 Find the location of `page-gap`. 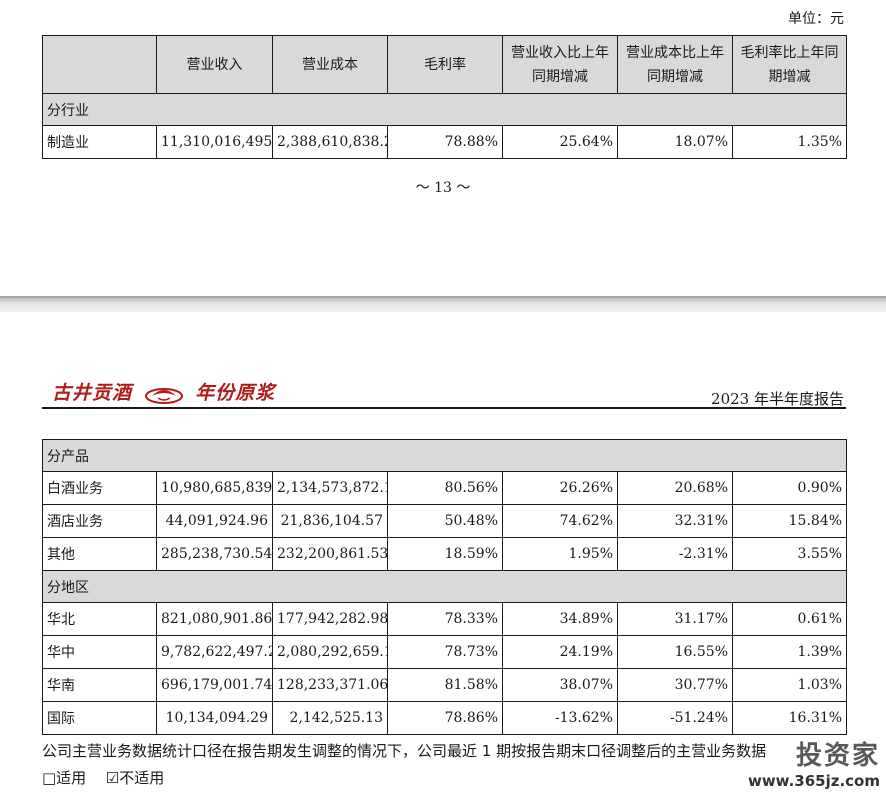

page-gap is located at coordinates (443, 305).